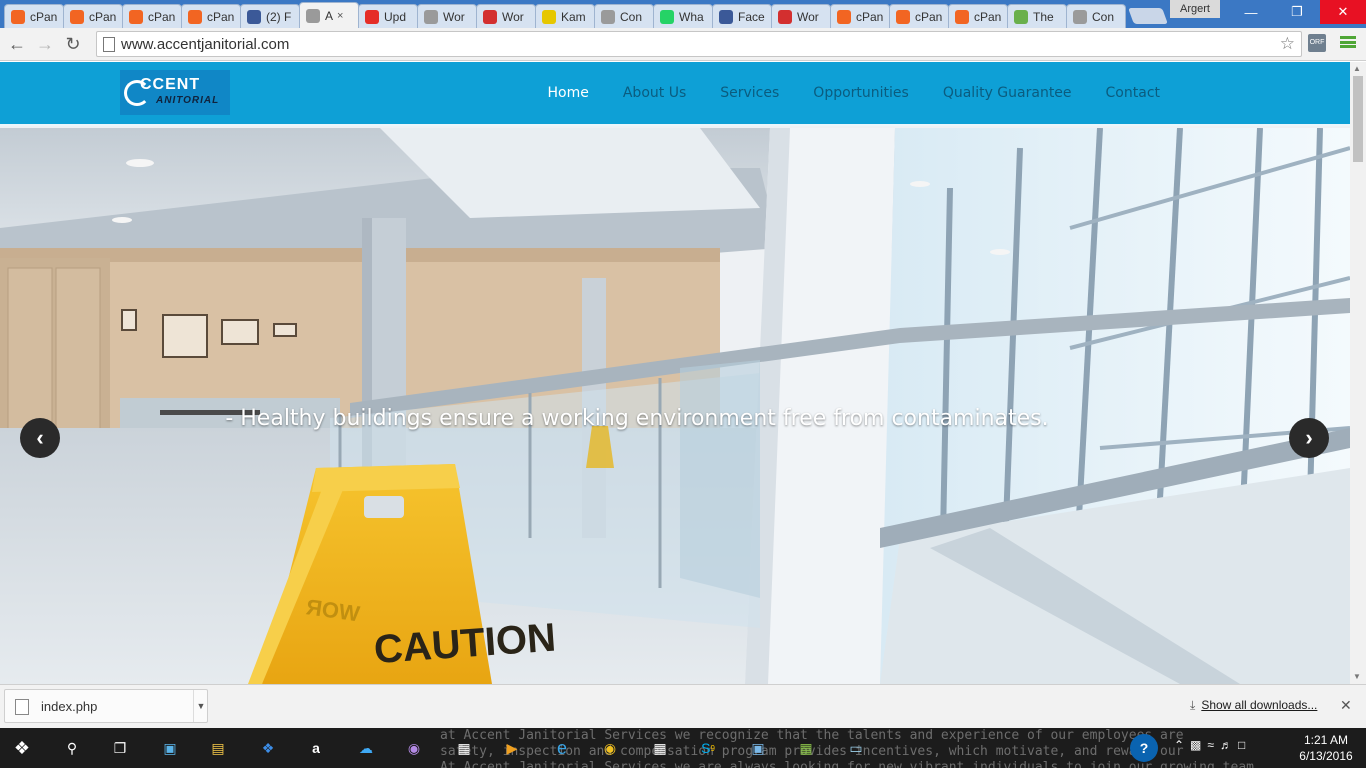 The height and width of the screenshot is (768, 1366). I want to click on forward-arrow-icon: →, so click(45, 44).